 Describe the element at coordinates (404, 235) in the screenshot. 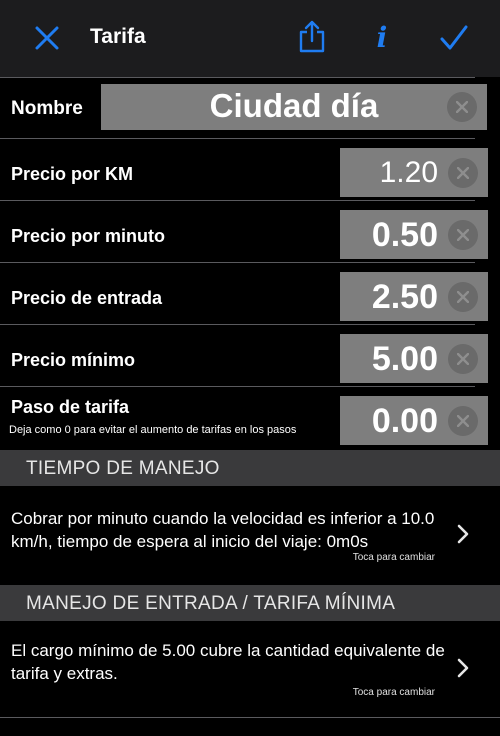

I see `precio-minuto-value: 0.50` at that location.